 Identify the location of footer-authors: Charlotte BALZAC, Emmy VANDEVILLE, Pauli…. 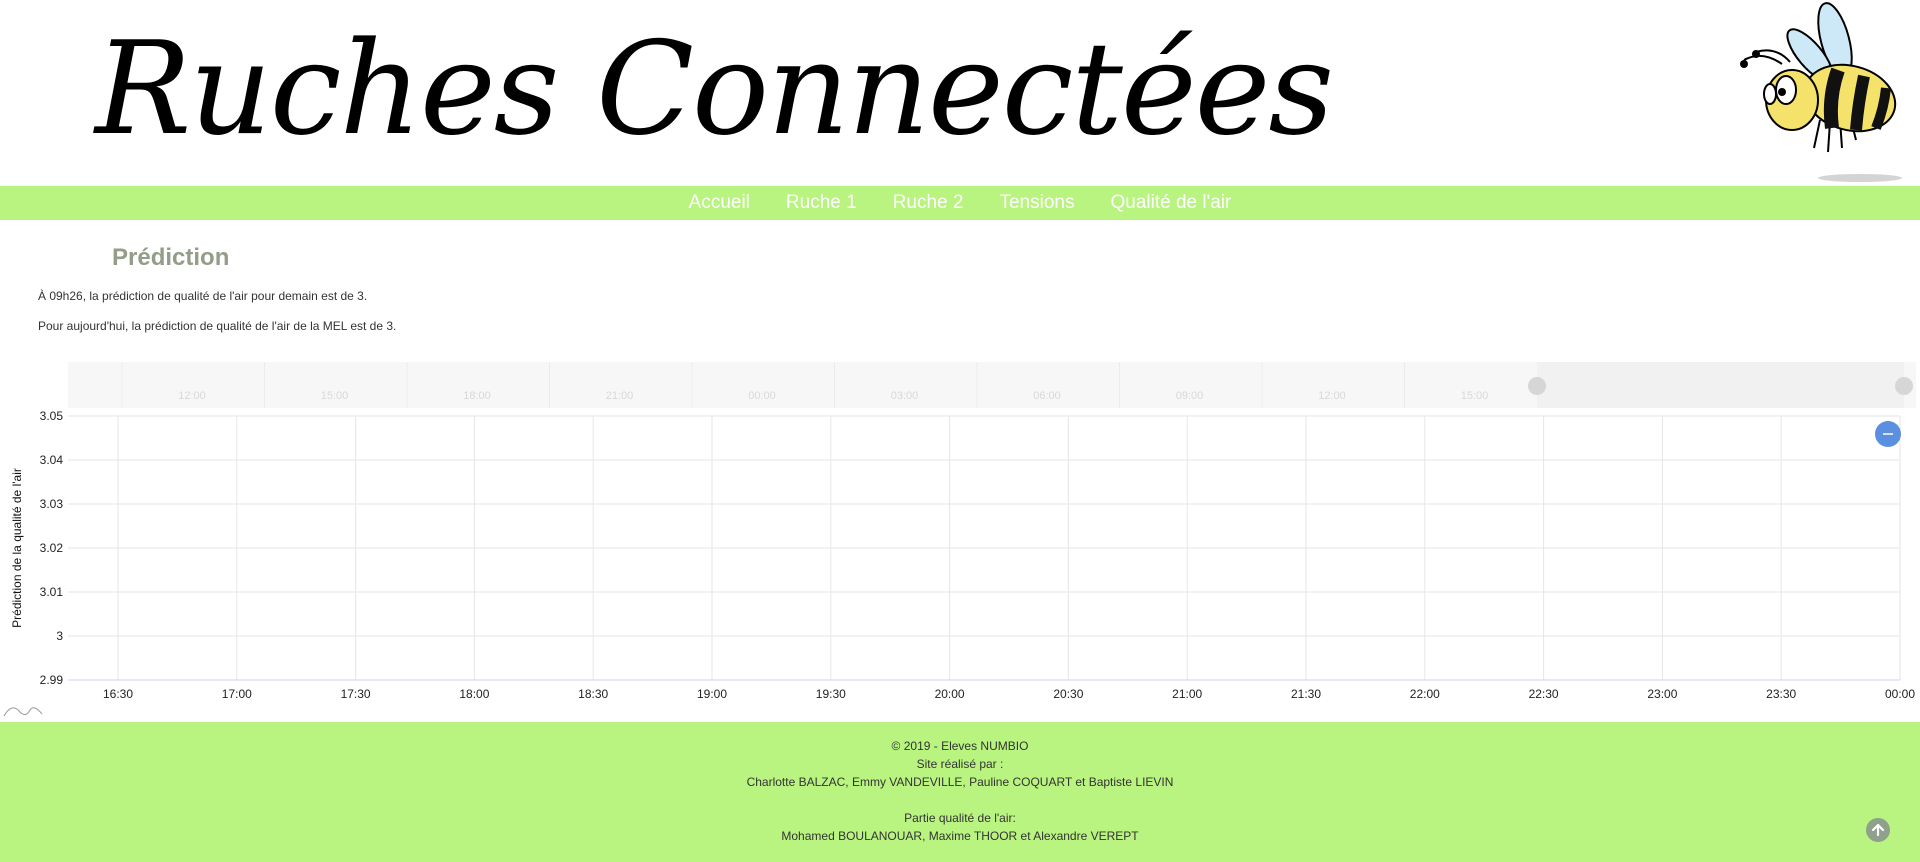
(960, 782).